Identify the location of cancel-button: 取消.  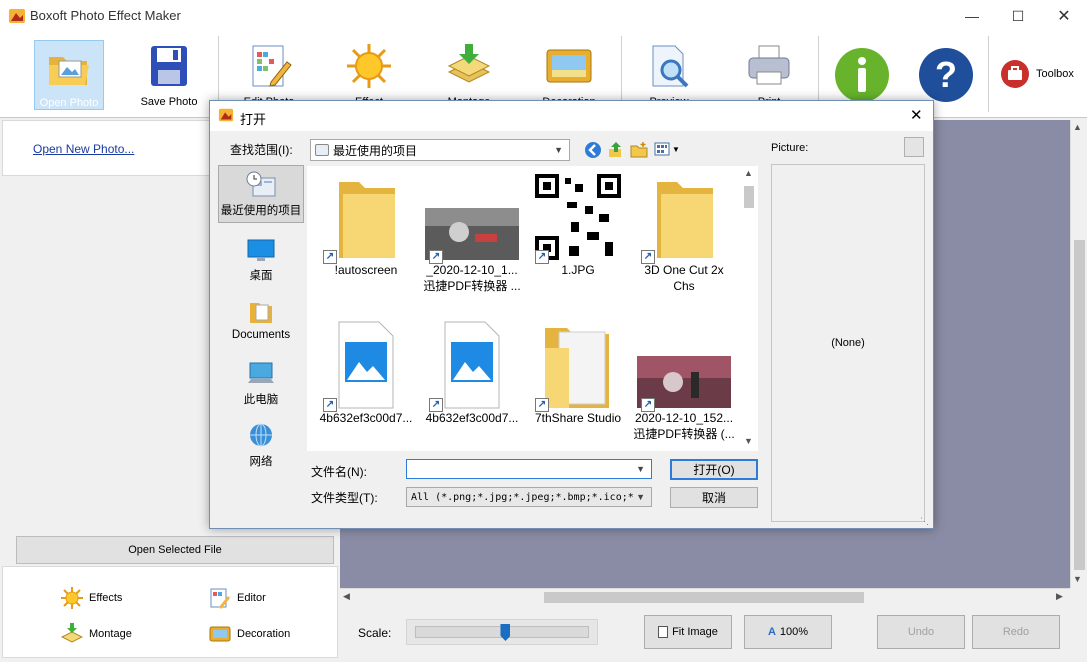
(714, 497).